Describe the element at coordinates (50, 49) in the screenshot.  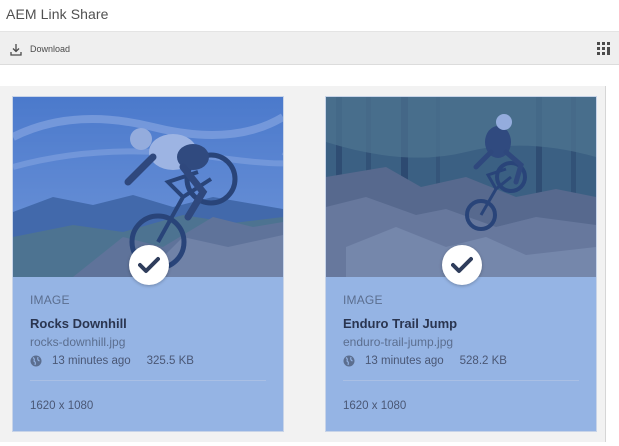
I see `download-label: Download` at that location.